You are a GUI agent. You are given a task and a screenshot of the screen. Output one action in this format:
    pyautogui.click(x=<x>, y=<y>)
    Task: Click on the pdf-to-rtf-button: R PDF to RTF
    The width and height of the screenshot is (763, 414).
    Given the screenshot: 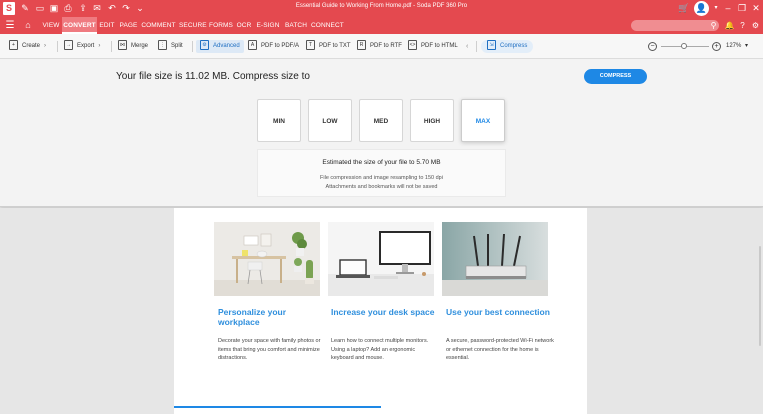 What is the action you would take?
    pyautogui.click(x=379, y=46)
    